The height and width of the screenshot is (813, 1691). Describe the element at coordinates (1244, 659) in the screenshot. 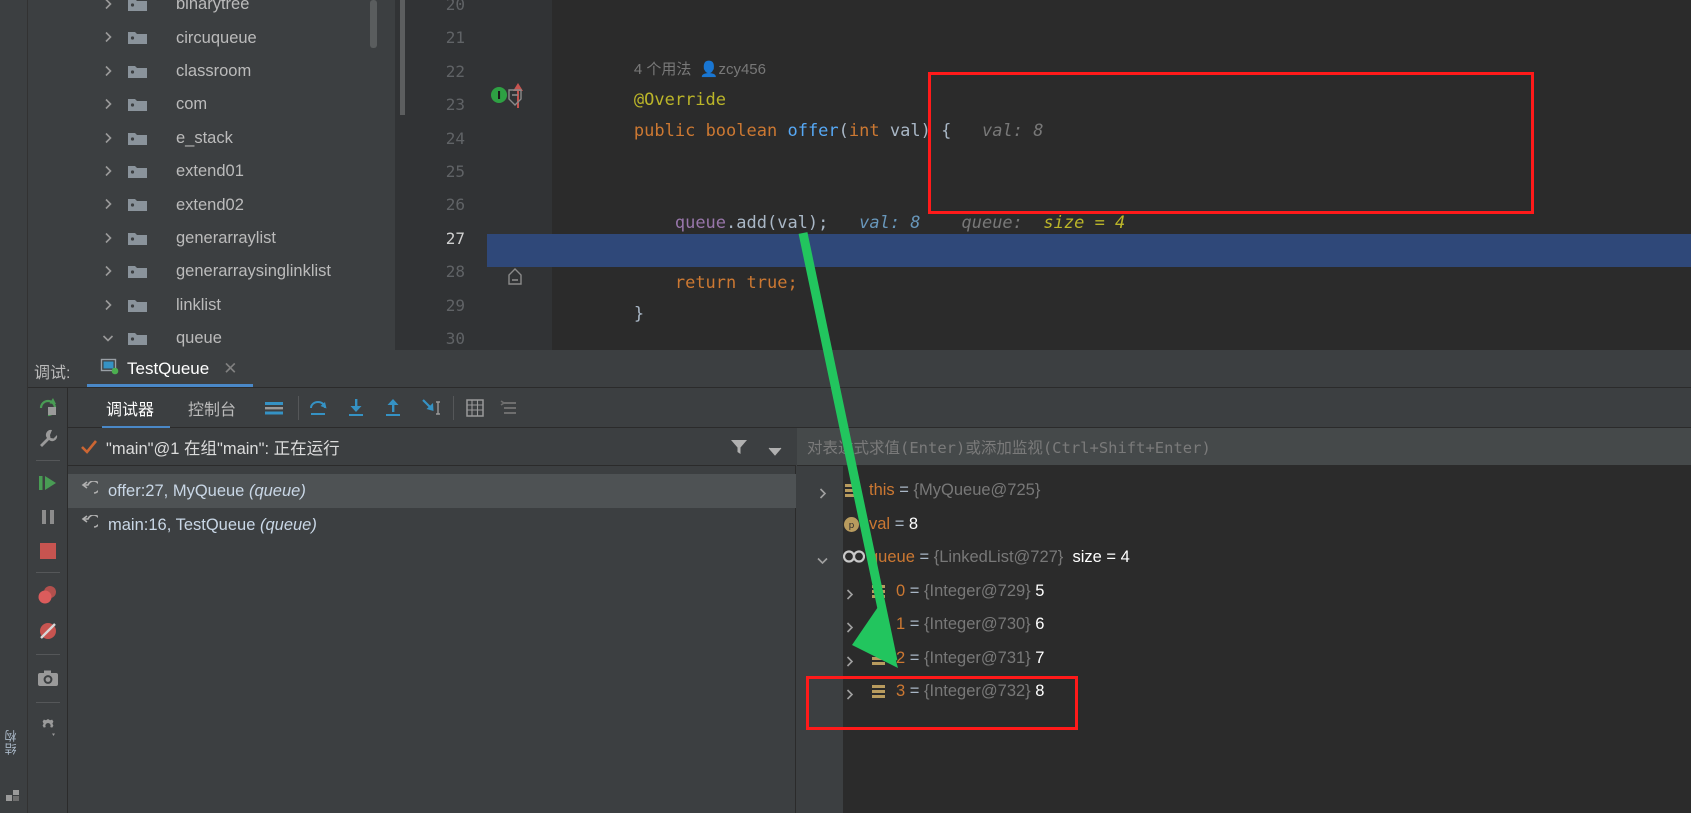

I see `variable-row: 2 = {Integer@731} 7` at that location.